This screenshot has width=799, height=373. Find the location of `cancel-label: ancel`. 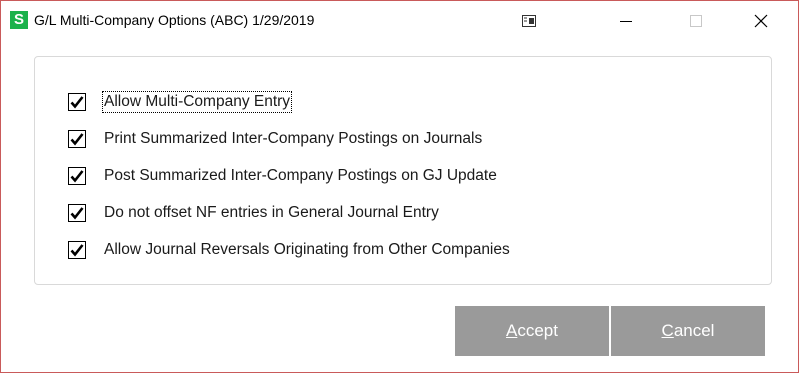

cancel-label: ancel is located at coordinates (694, 330).